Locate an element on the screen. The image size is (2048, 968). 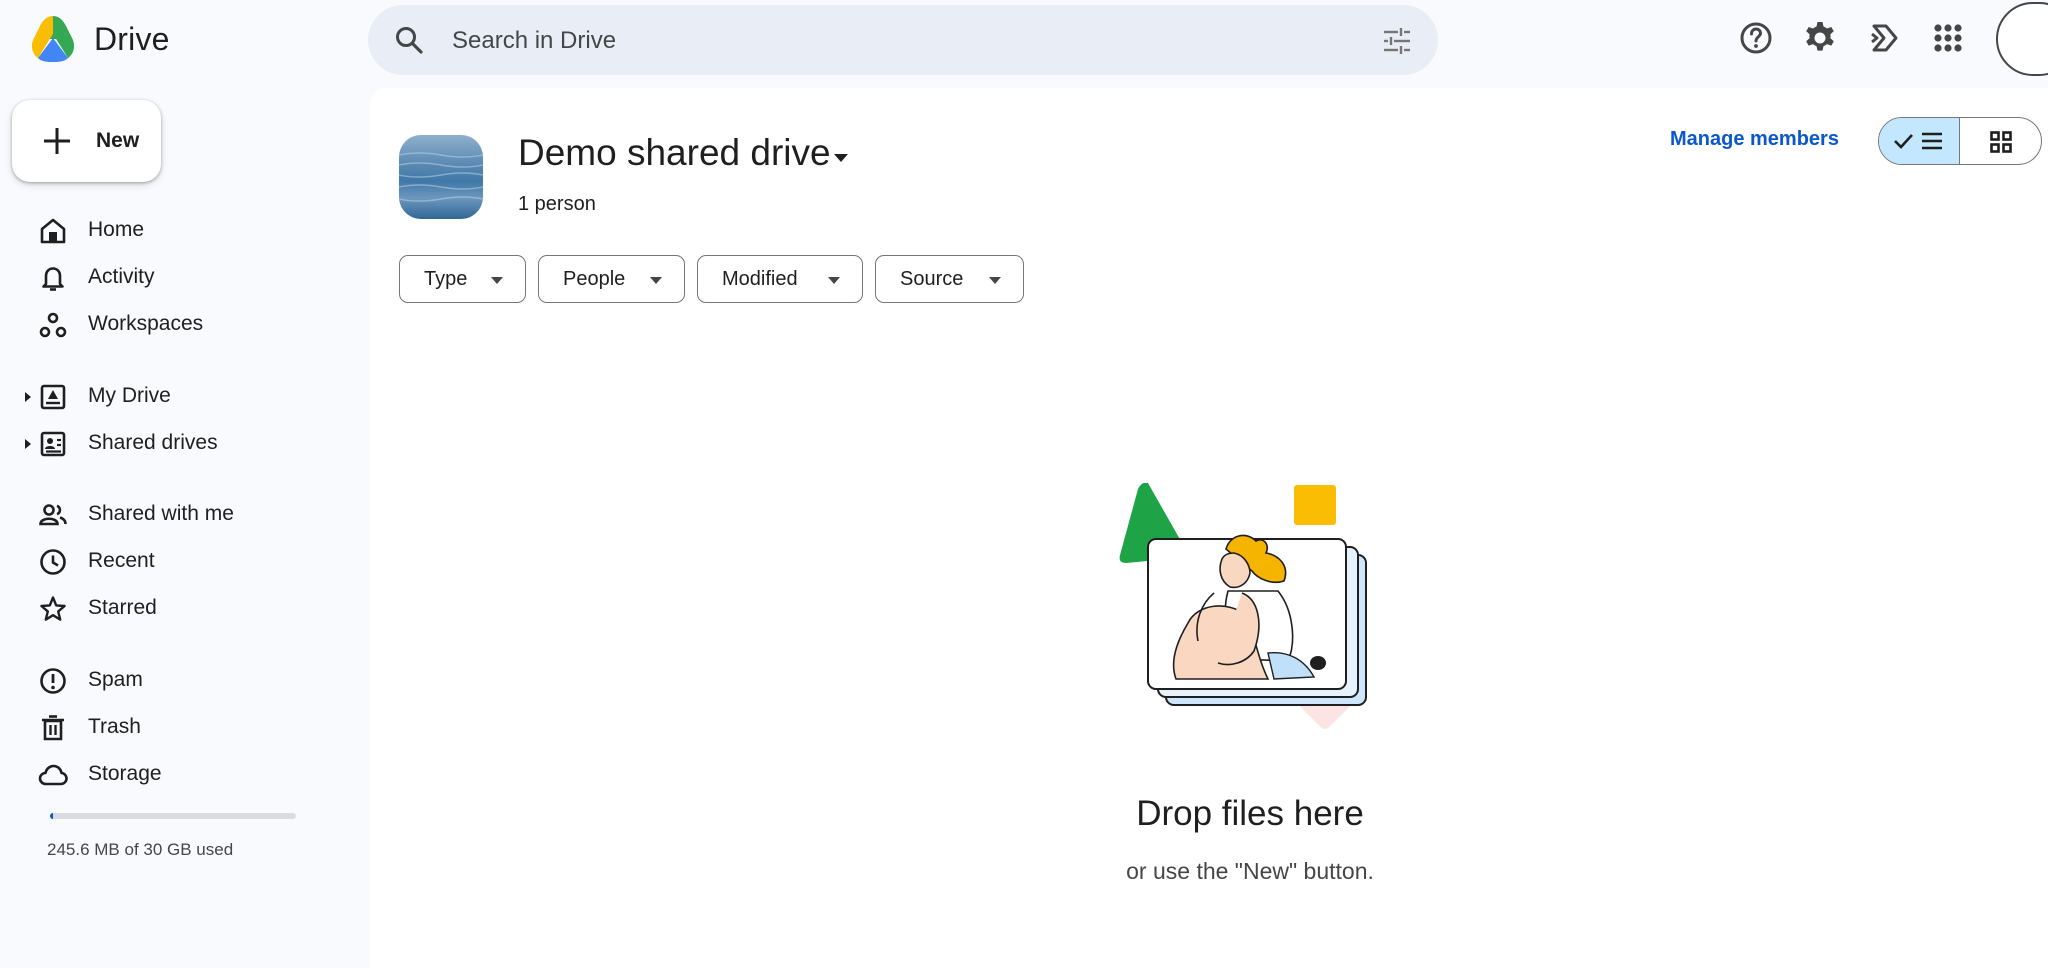
clock-icon is located at coordinates (53, 562).